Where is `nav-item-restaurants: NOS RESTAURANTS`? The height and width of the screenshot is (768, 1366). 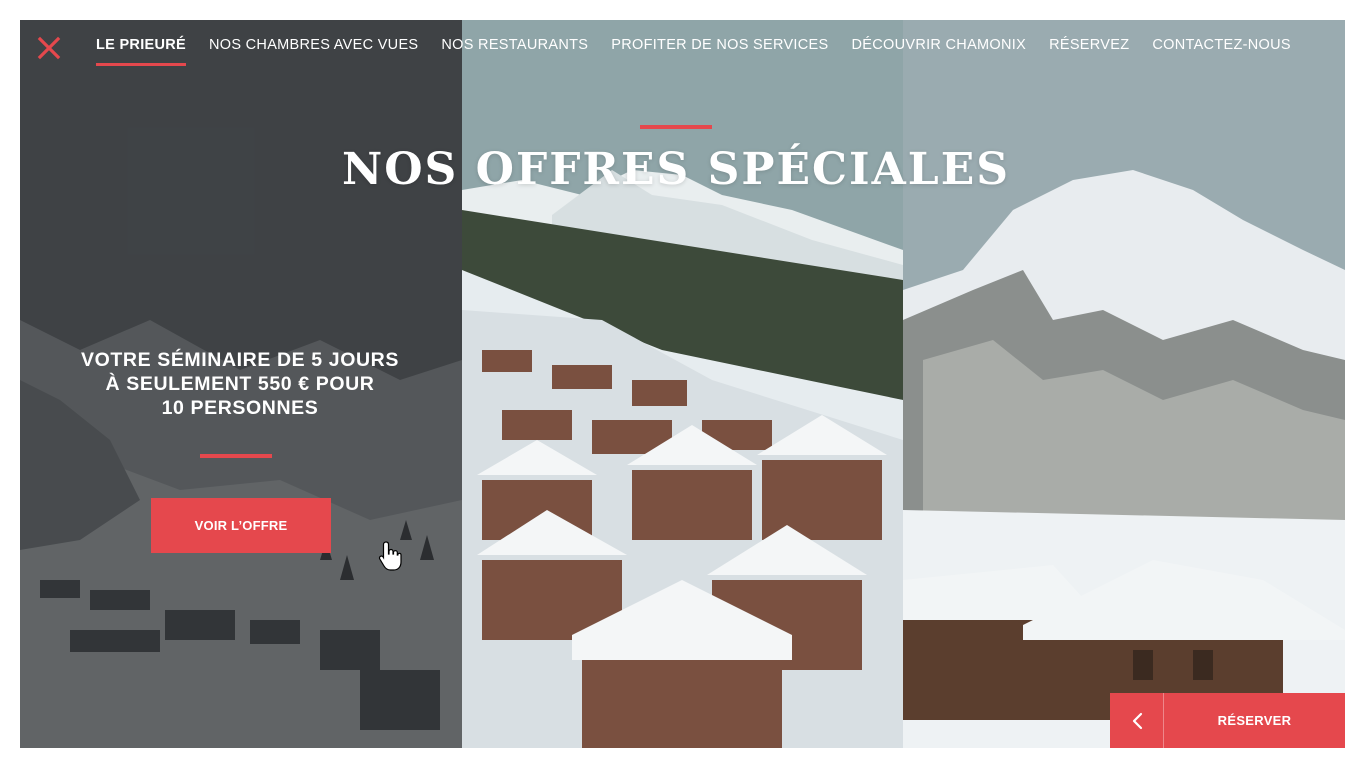
nav-item-restaurants: NOS RESTAURANTS is located at coordinates (514, 45).